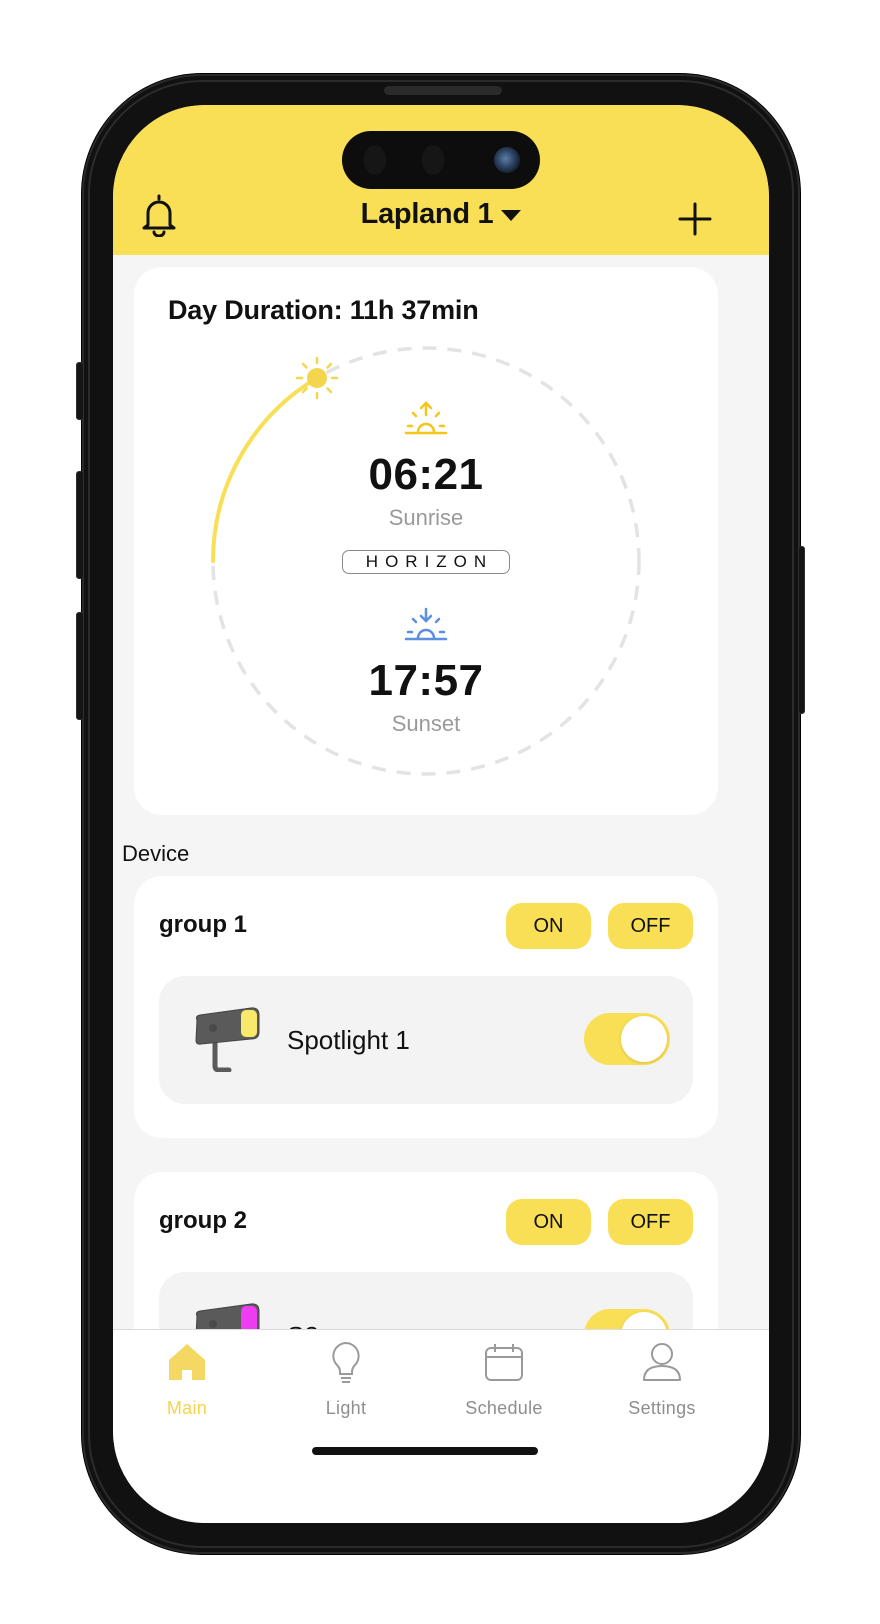 The image size is (880, 1624). I want to click on app-header: Lapland 1, so click(441, 180).